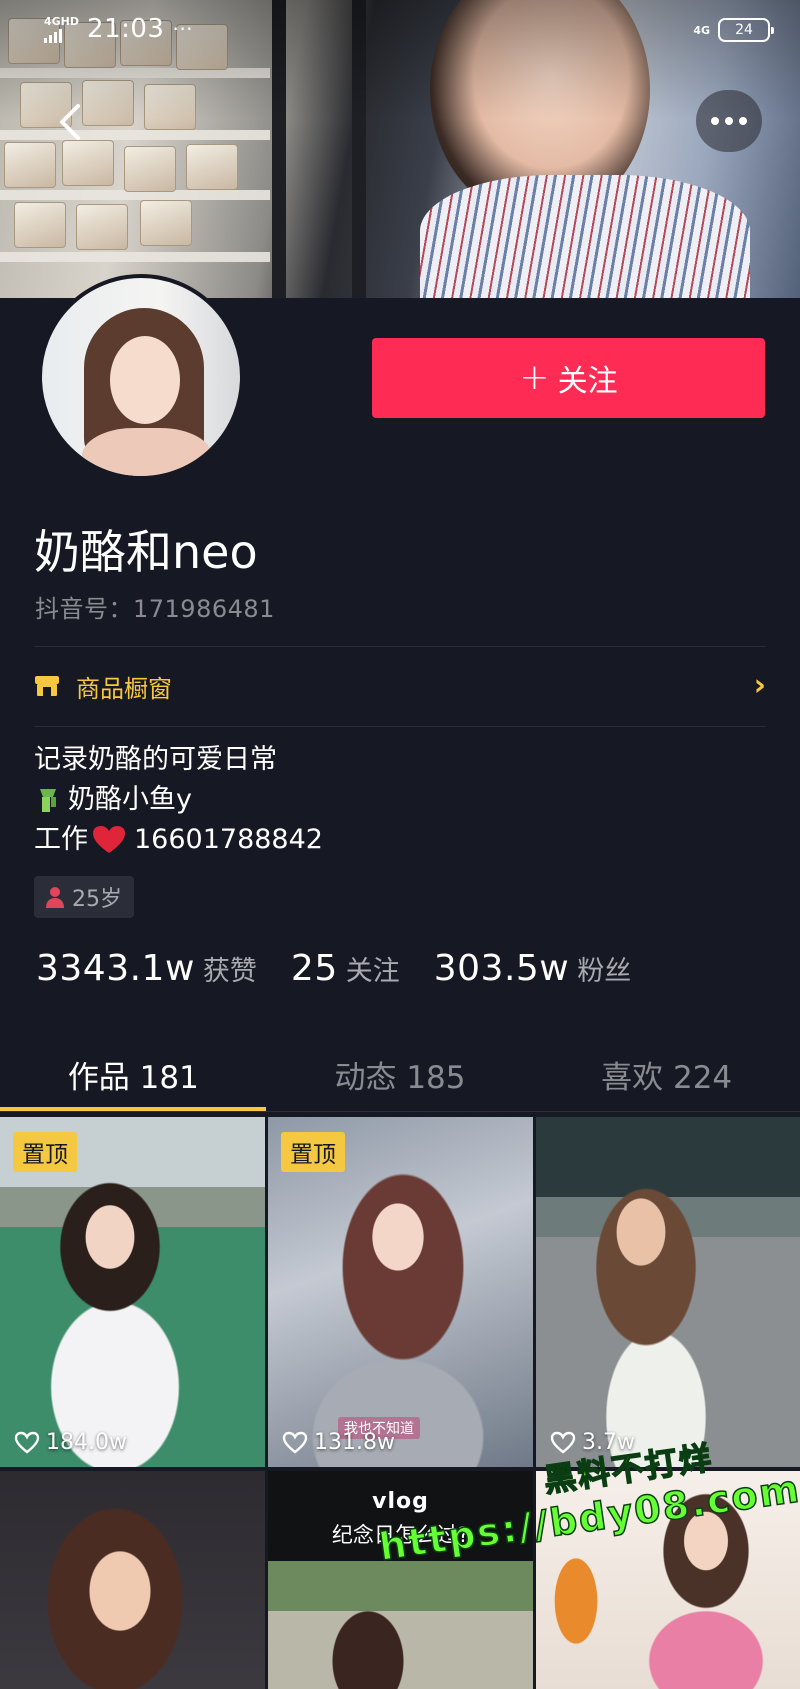  I want to click on age-tag: 25岁, so click(84, 897).